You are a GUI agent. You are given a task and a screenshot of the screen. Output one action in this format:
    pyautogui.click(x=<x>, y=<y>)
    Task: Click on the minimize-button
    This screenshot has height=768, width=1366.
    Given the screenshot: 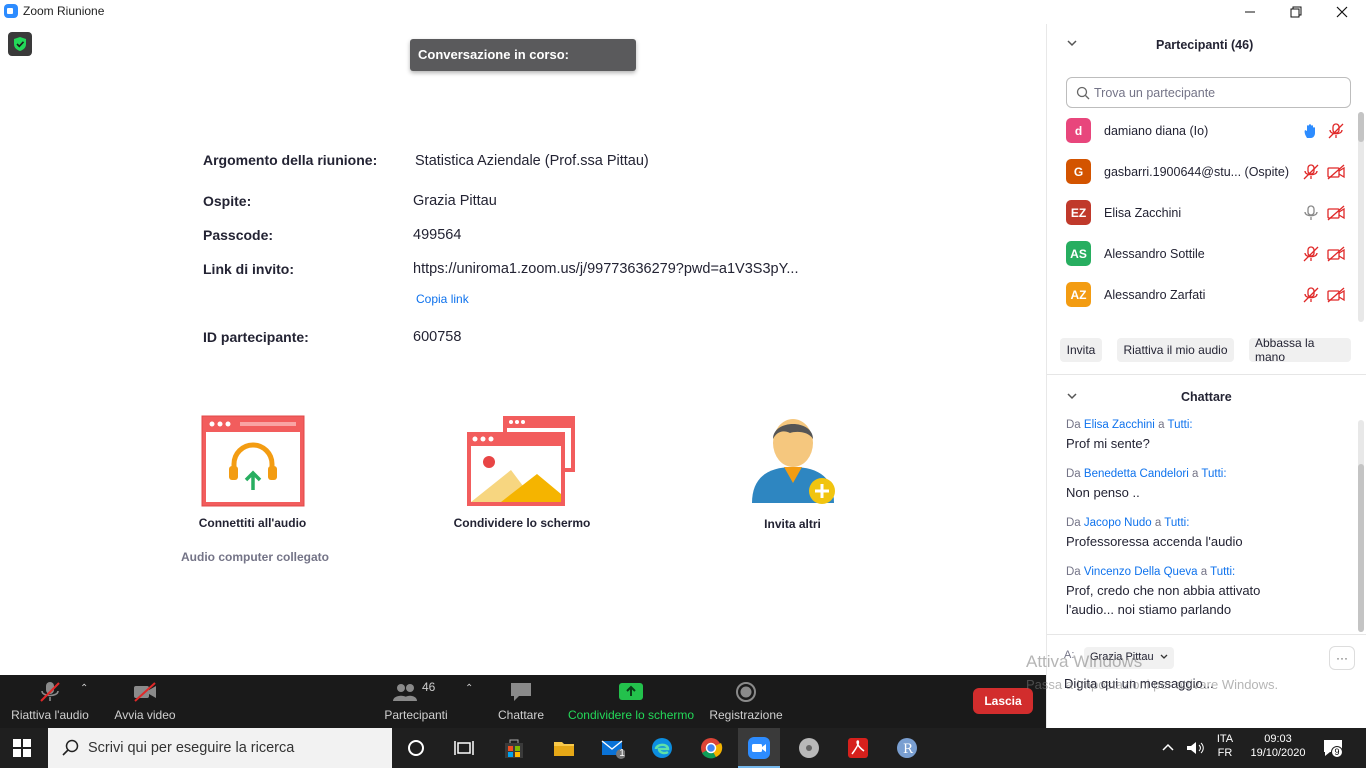 What is the action you would take?
    pyautogui.click(x=1250, y=12)
    